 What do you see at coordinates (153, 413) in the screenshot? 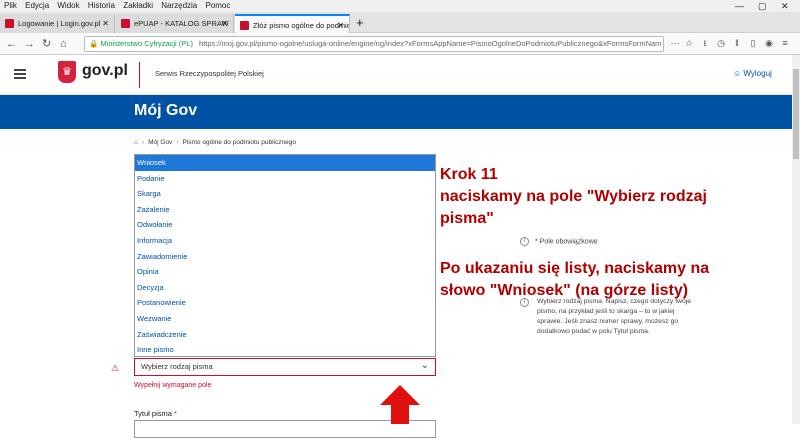
I see `title-label-text: Tytuł pisma` at bounding box center [153, 413].